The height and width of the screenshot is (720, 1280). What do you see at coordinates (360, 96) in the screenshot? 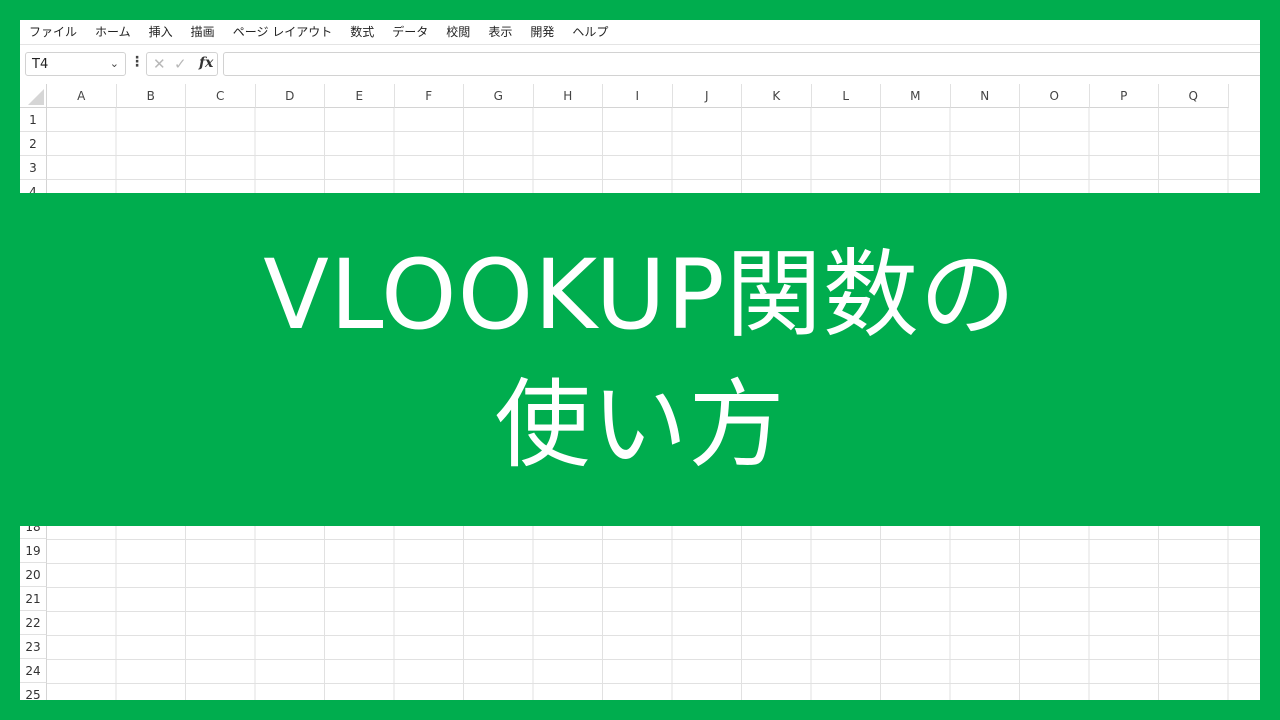
I see `column-header-E: E` at bounding box center [360, 96].